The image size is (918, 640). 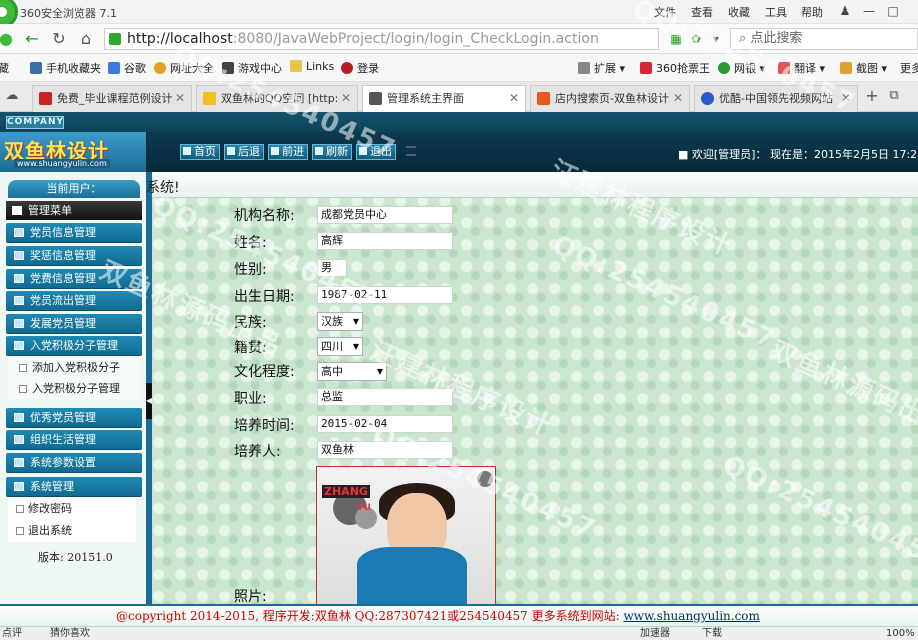 What do you see at coordinates (845, 11) in the screenshot?
I see `shirt-icon: ♟` at bounding box center [845, 11].